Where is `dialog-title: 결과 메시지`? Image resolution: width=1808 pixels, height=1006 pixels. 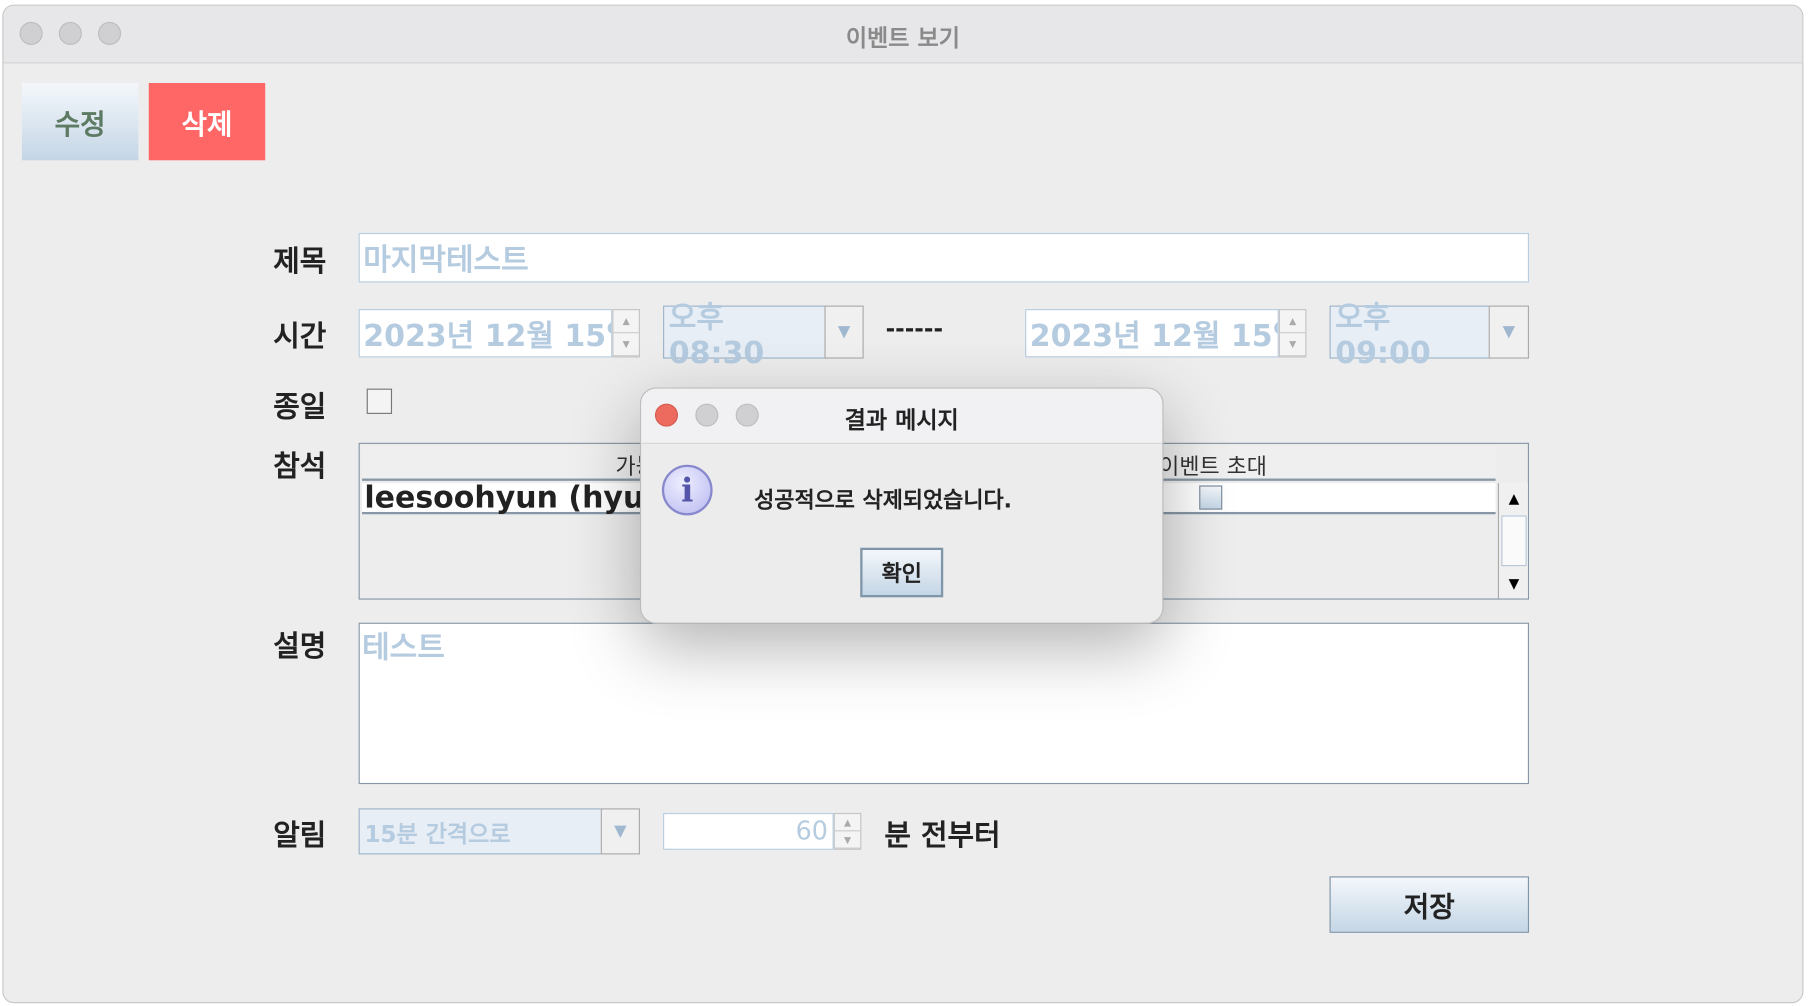 dialog-title: 결과 메시지 is located at coordinates (901, 419).